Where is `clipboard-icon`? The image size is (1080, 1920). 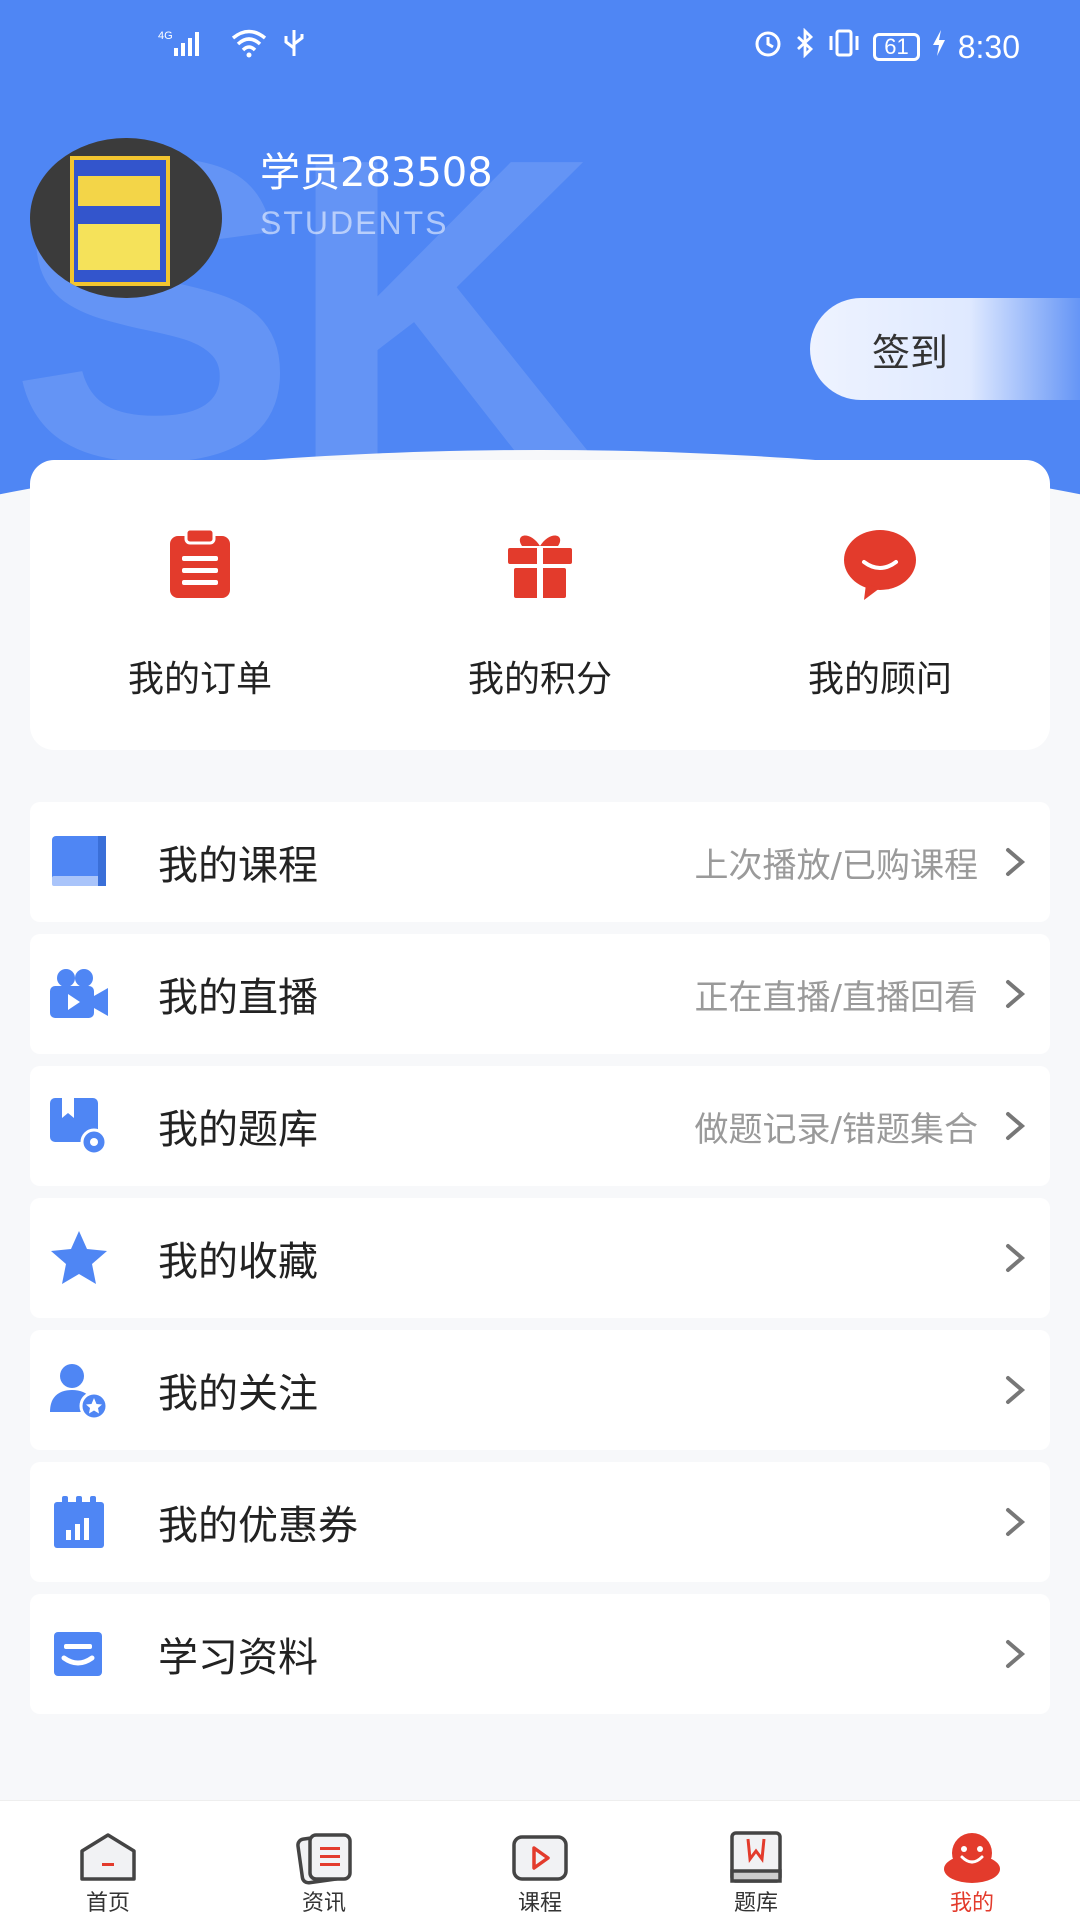 clipboard-icon is located at coordinates (200, 562).